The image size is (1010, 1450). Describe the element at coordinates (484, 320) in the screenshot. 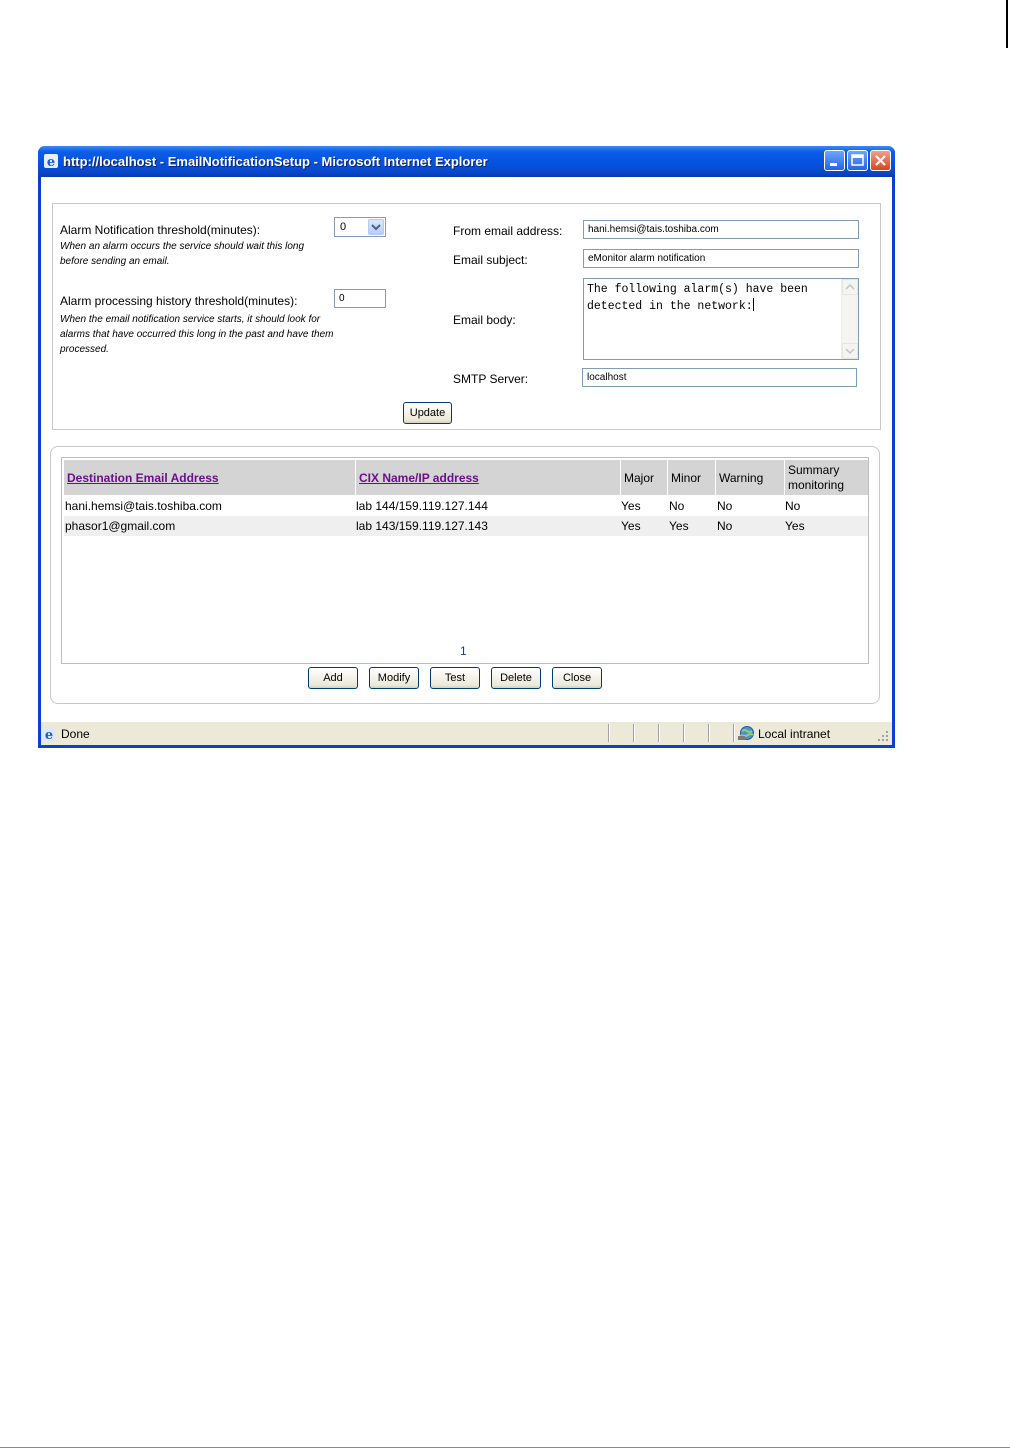

I see `email-body-label: Email body:` at that location.